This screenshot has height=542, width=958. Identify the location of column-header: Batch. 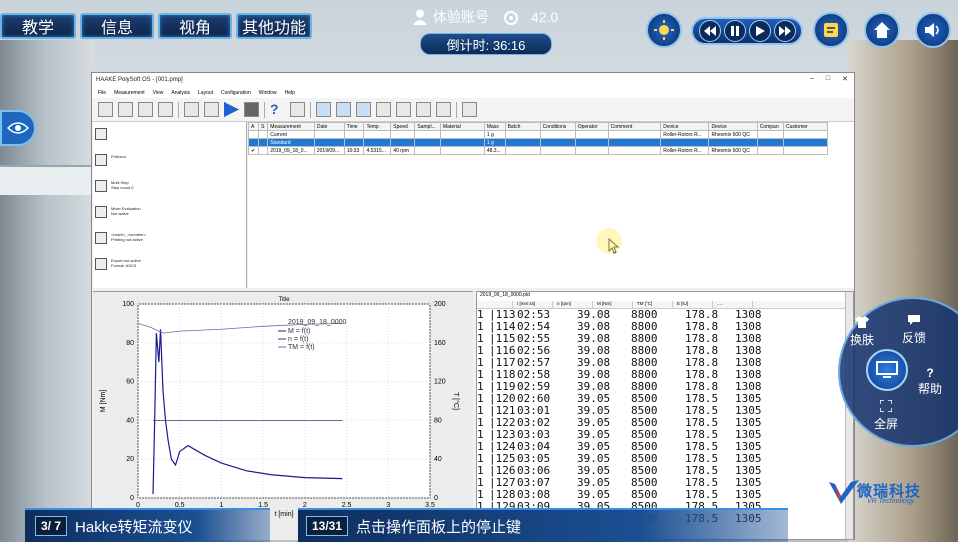
(522, 126).